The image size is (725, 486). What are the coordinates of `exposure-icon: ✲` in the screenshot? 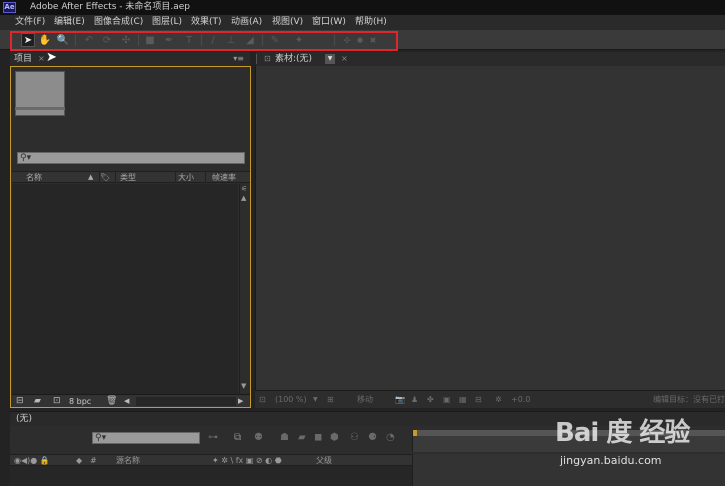 It's located at (498, 400).